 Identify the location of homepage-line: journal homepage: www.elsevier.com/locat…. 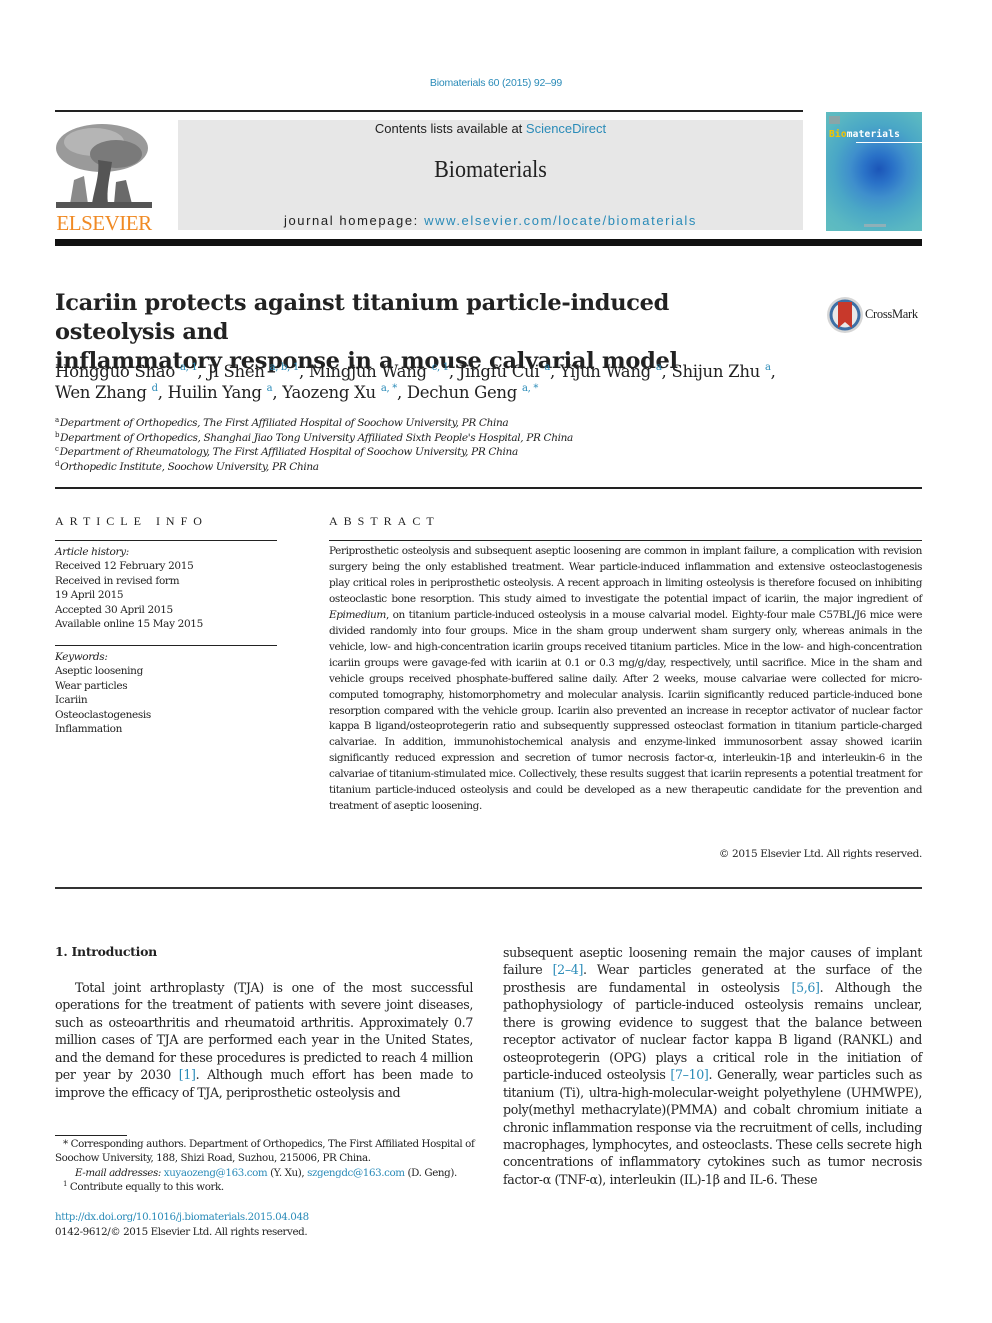
(490, 220).